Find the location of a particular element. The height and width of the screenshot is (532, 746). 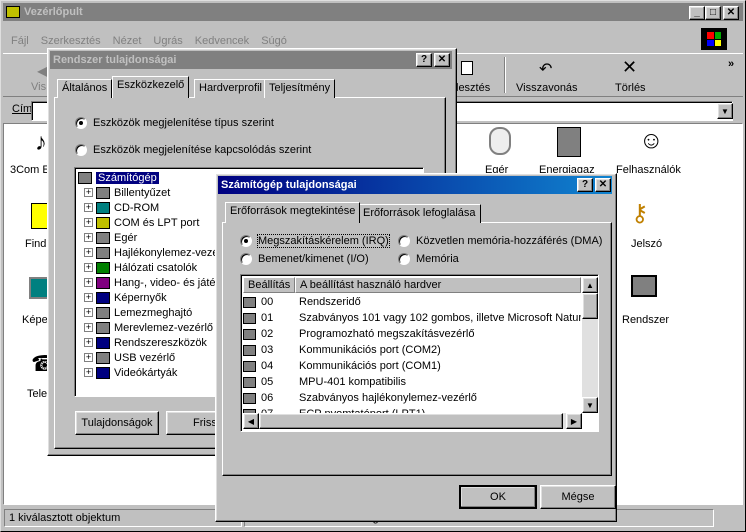

users-icon: ☺ is located at coordinates (651, 141).